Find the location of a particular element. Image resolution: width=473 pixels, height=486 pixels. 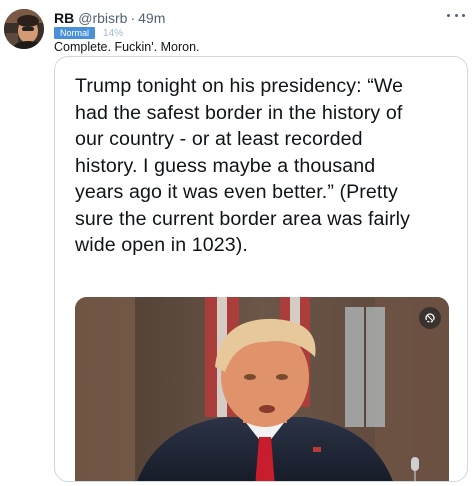

tweet-time: 49m is located at coordinates (151, 18).